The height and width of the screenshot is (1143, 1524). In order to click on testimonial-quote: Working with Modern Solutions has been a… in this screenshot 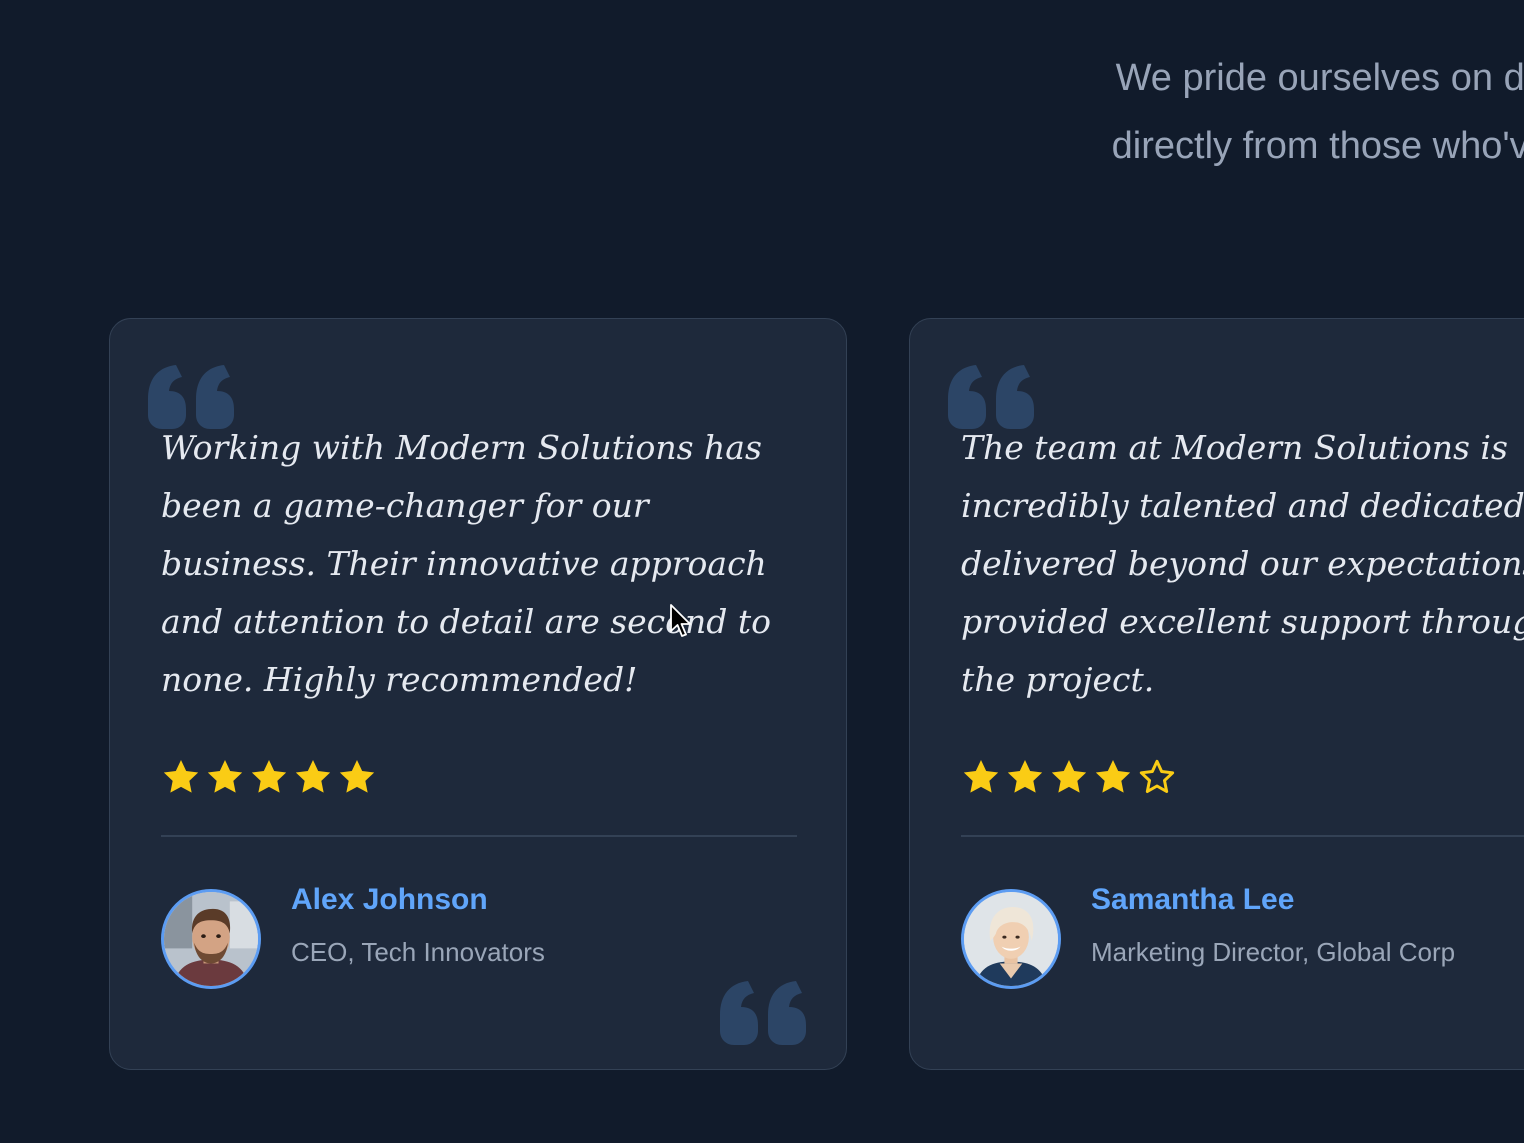, I will do `click(466, 563)`.